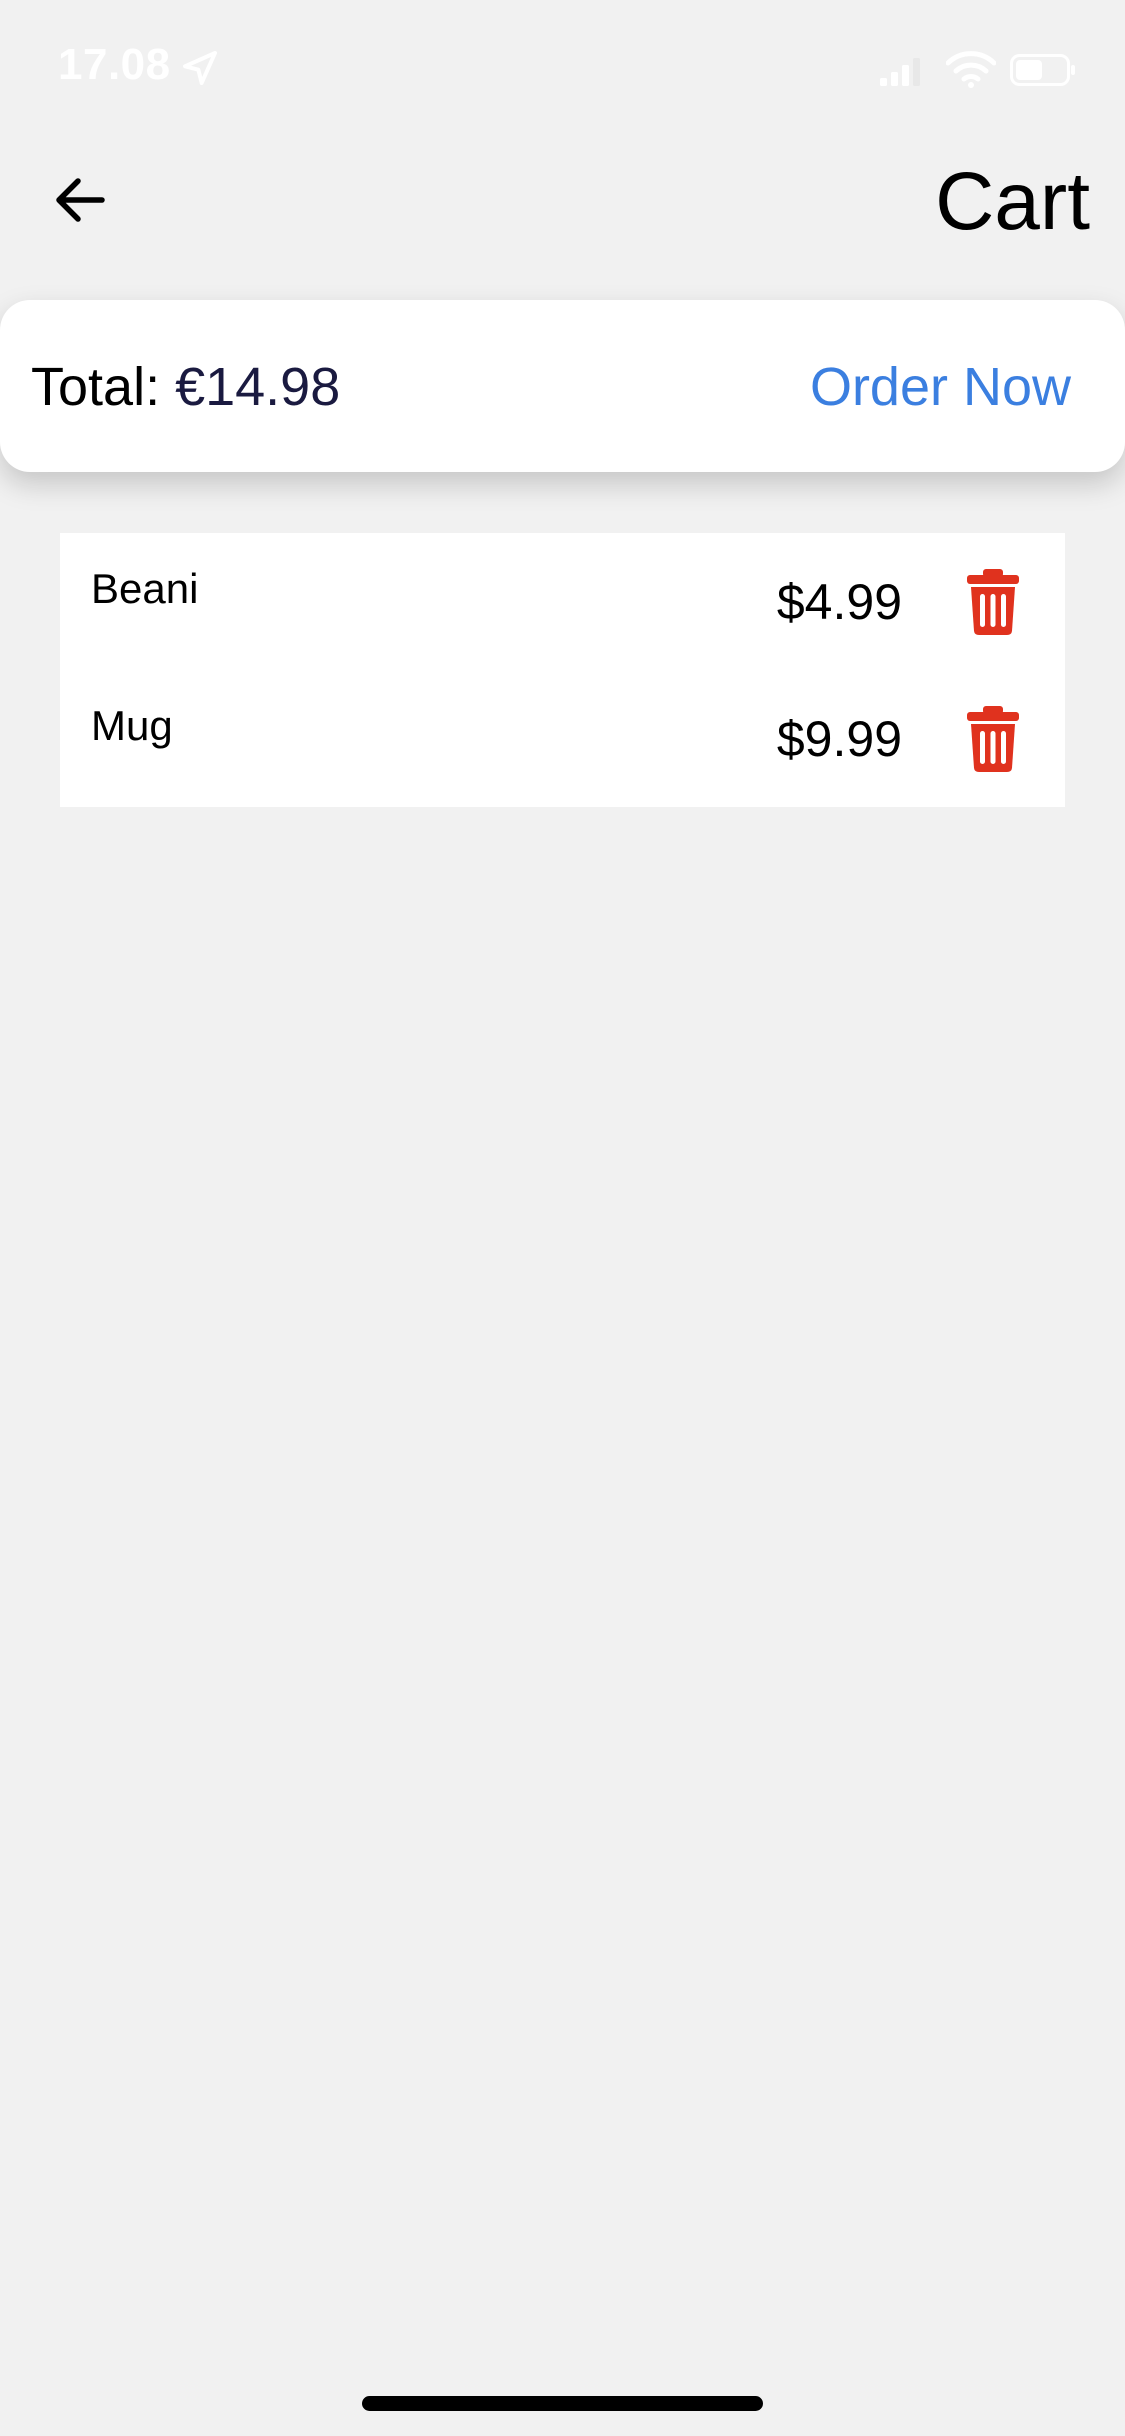 The height and width of the screenshot is (2436, 1125). What do you see at coordinates (900, 72) in the screenshot?
I see `cellular-signal-icon` at bounding box center [900, 72].